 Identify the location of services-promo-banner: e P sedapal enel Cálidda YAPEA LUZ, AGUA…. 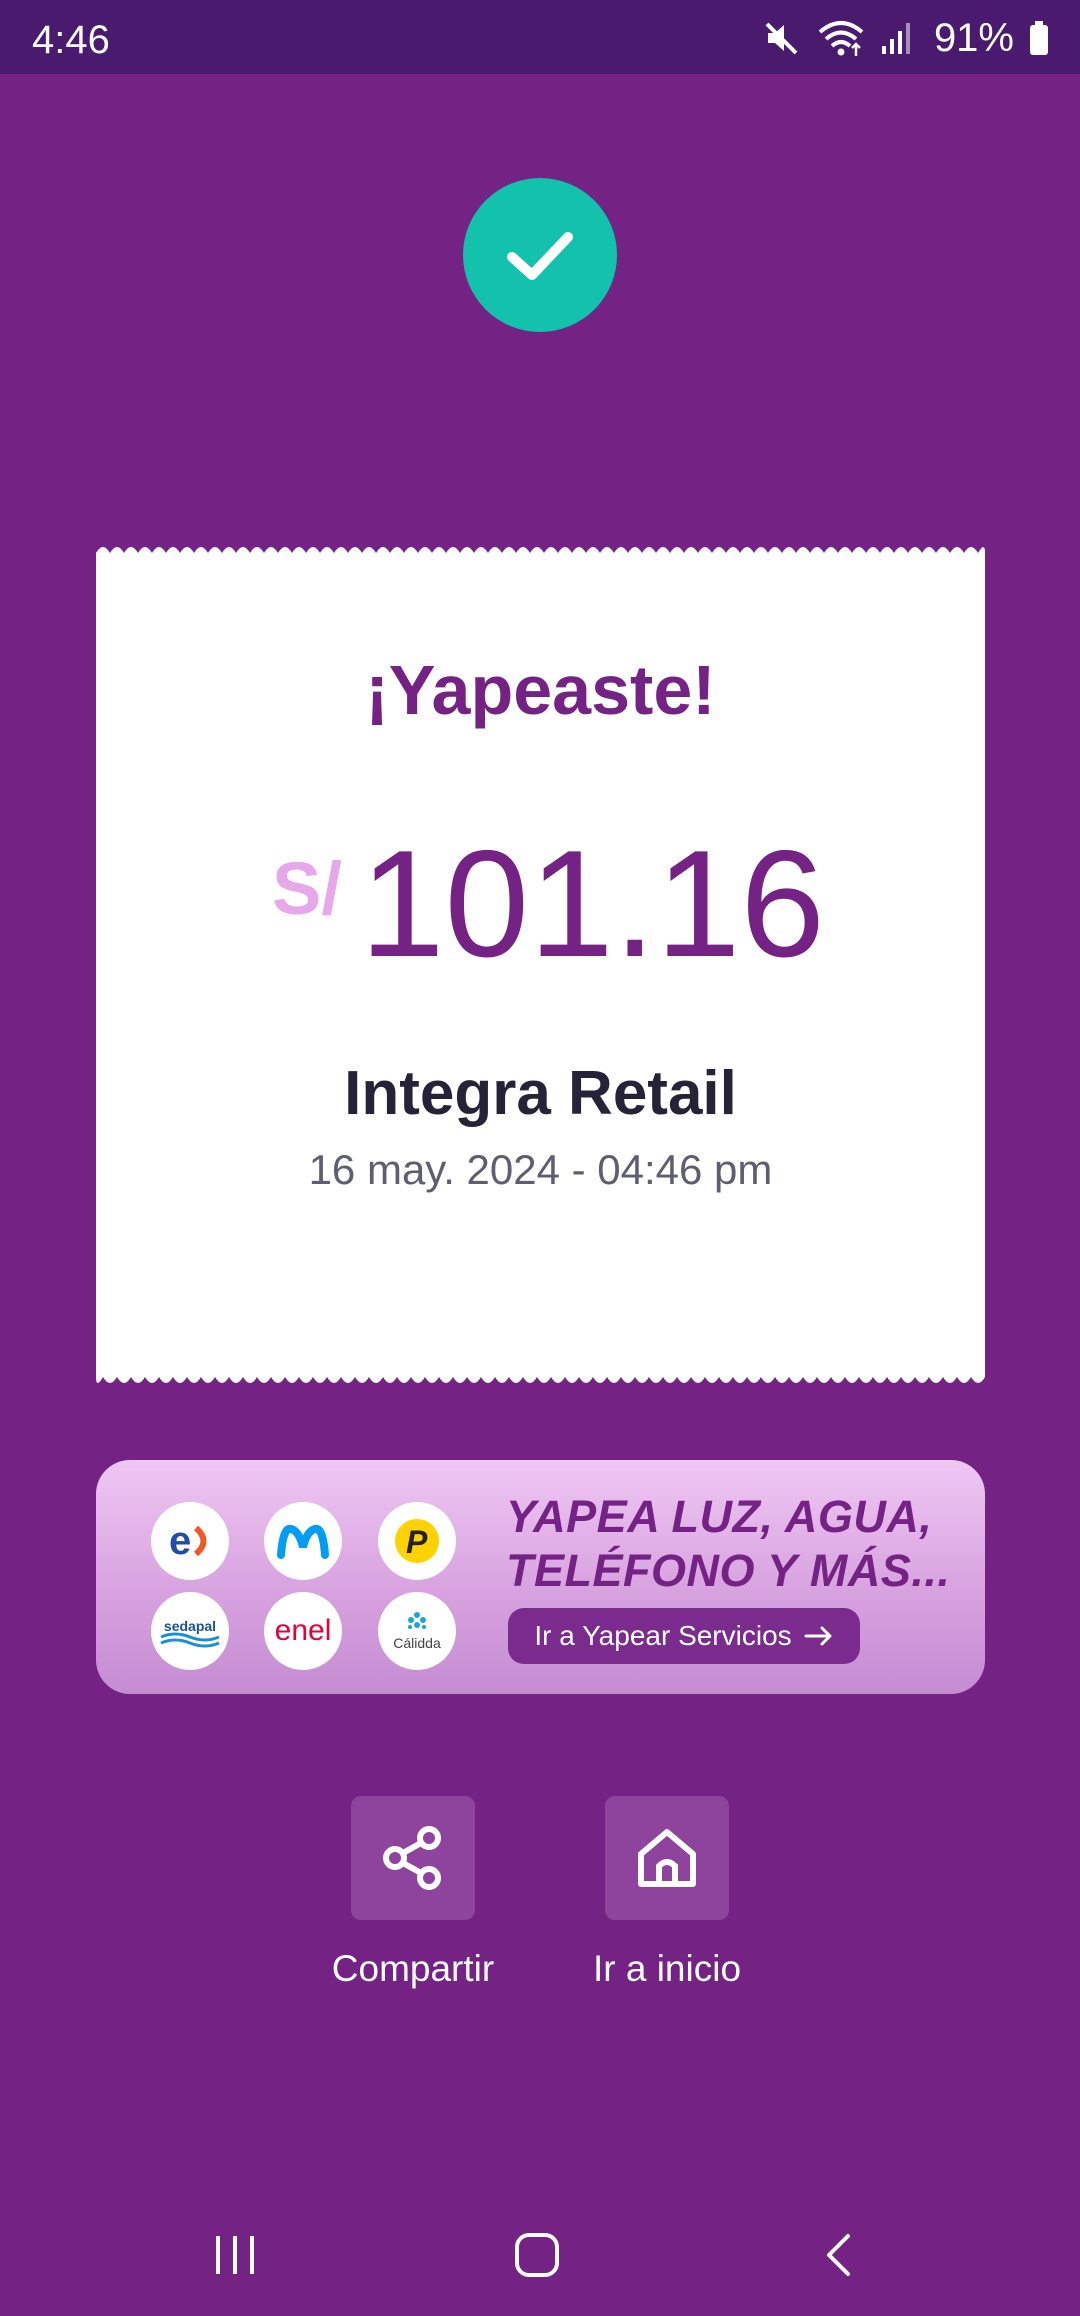
(540, 1577).